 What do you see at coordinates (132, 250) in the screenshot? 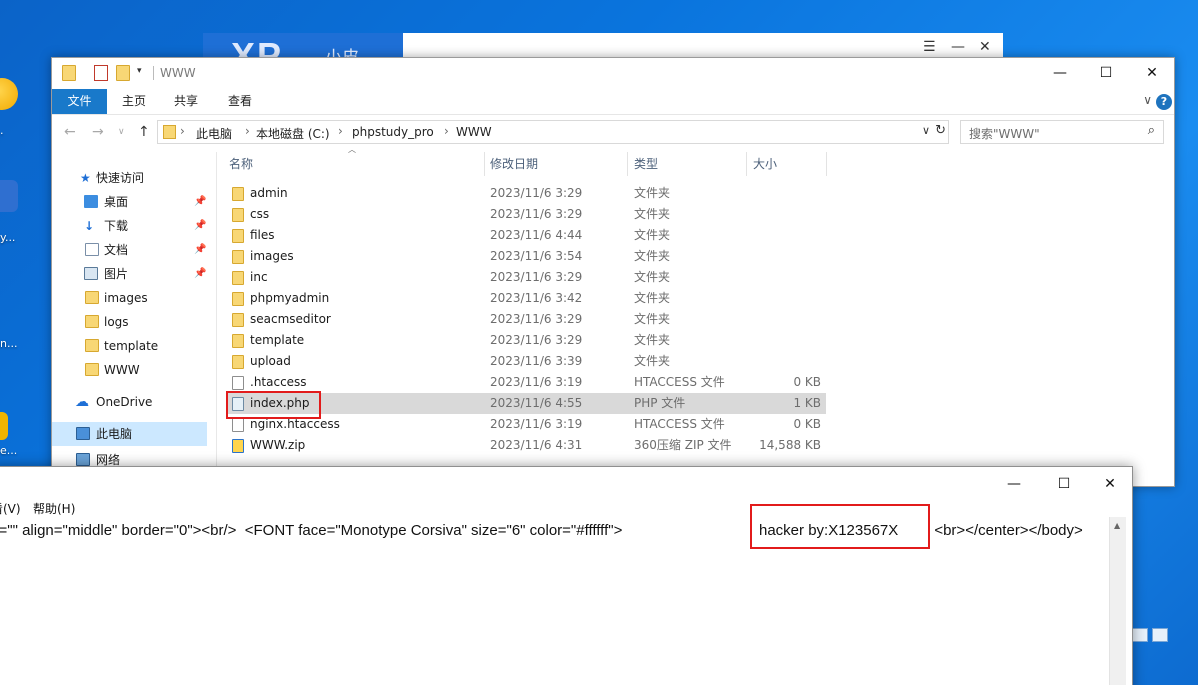
I see `nav-documents: 文档 📌` at bounding box center [132, 250].